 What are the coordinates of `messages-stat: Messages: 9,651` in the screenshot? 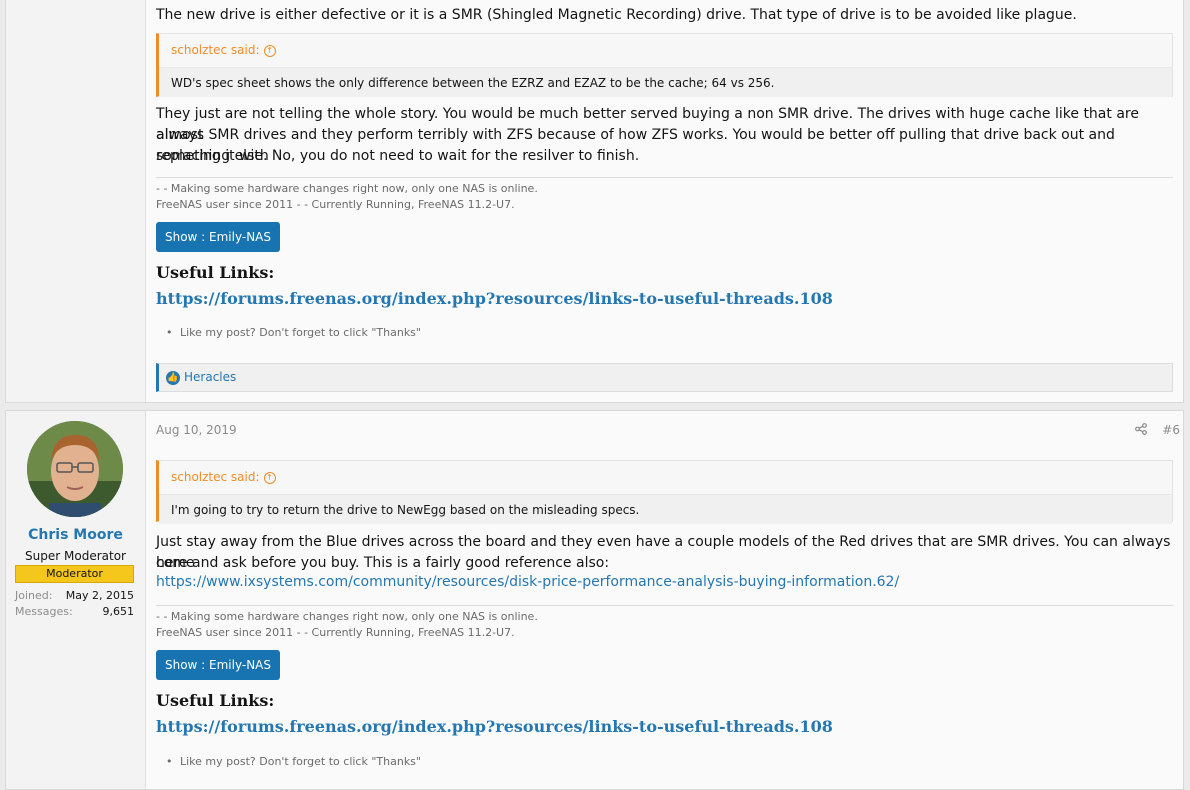 It's located at (74, 611).